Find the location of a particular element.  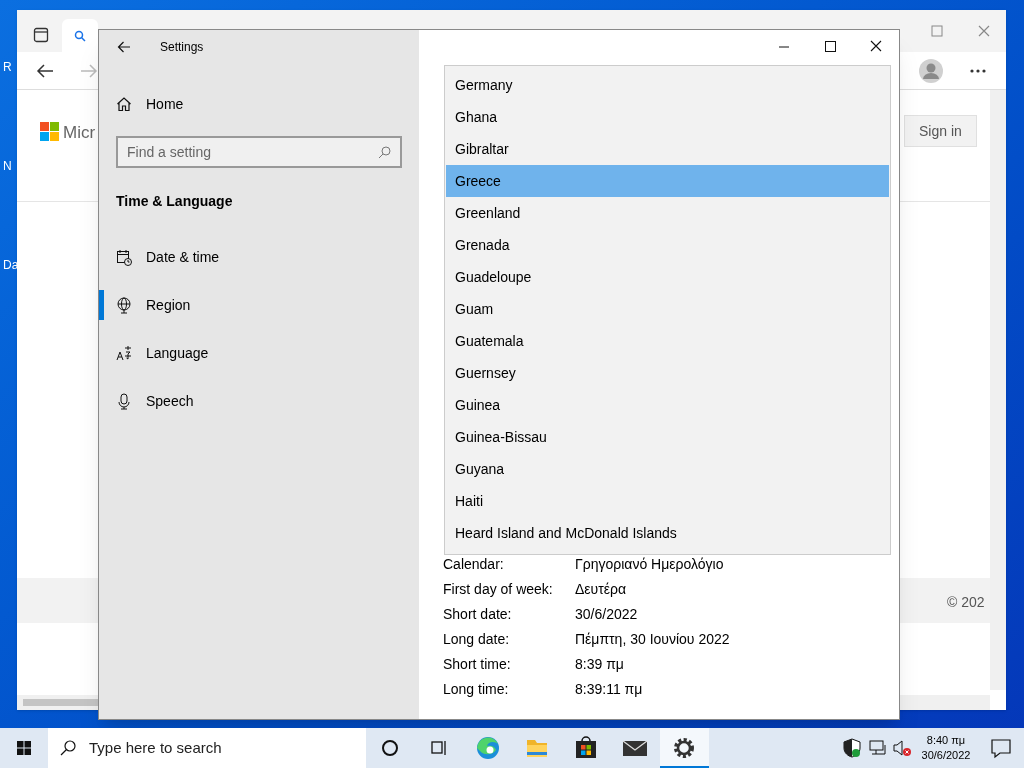

country-option: Guinea-Bissau is located at coordinates (667, 437).